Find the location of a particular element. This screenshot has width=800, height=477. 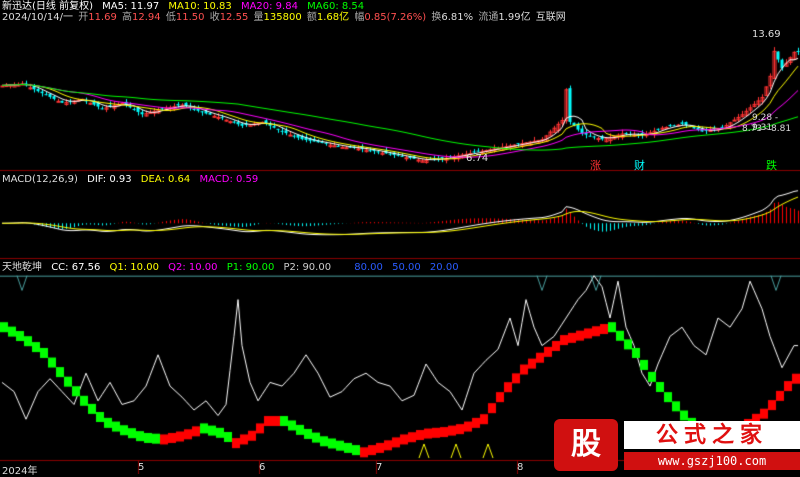

annotation-cai: 财 is located at coordinates (639, 165).